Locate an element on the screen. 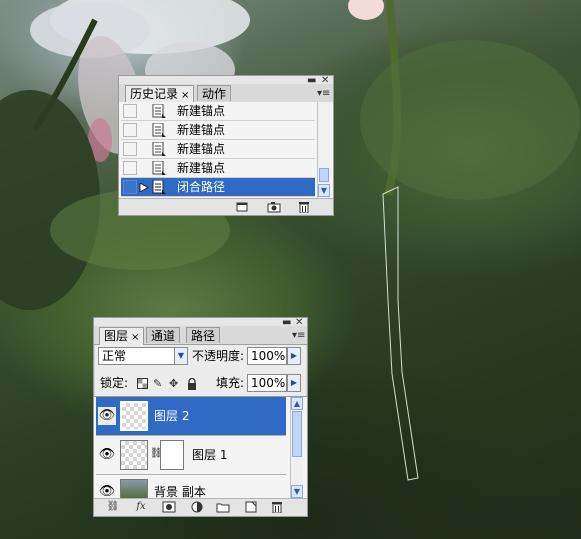  tab-paths-label: 路径 is located at coordinates (203, 336).